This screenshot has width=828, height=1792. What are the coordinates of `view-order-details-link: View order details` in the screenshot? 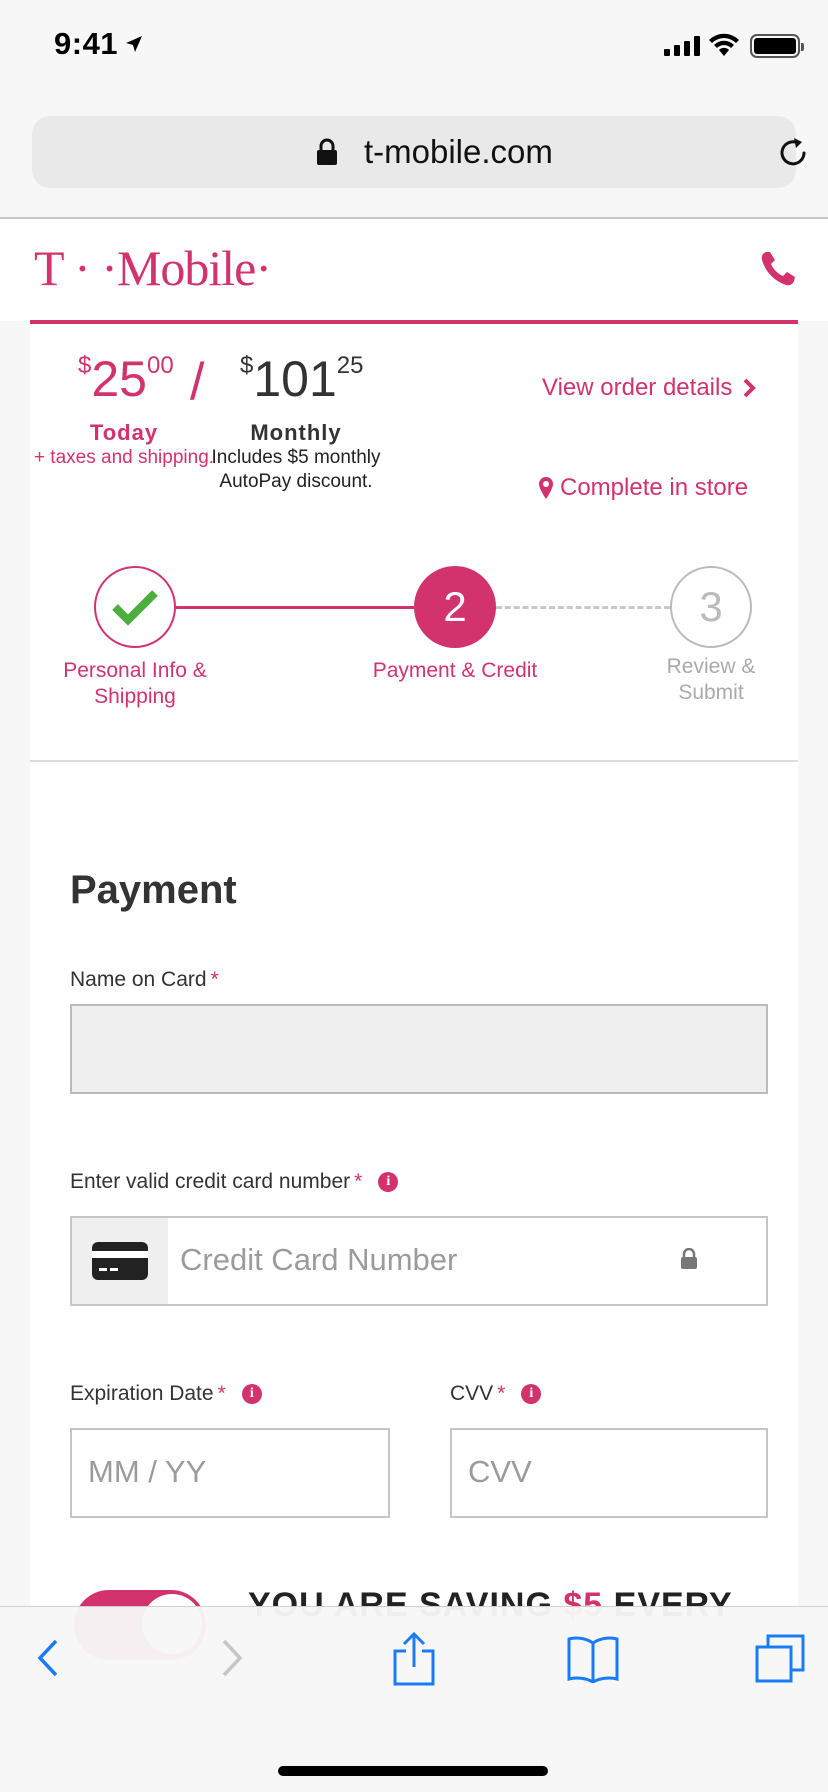 It's located at (649, 388).